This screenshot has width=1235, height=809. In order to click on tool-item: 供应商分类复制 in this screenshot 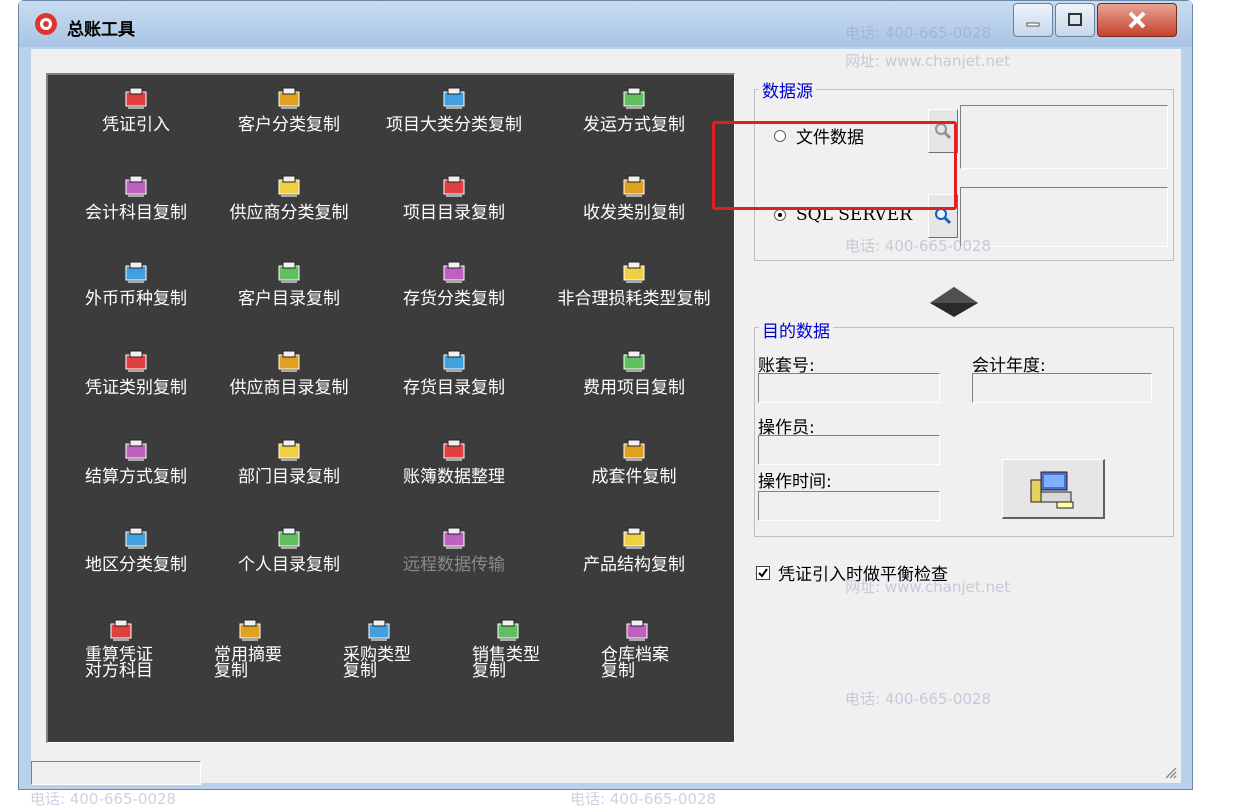, I will do `click(289, 198)`.